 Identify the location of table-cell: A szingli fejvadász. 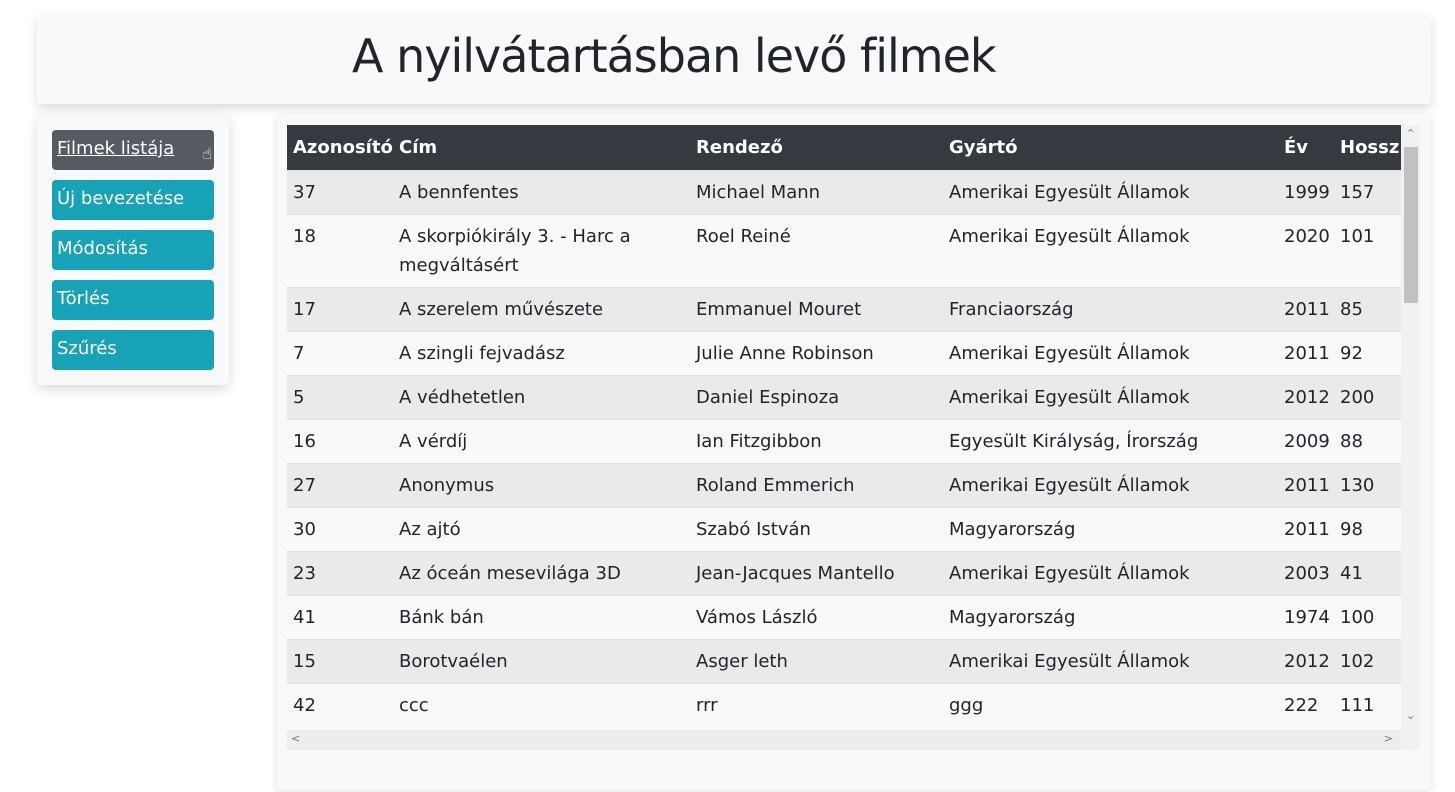
(541, 352).